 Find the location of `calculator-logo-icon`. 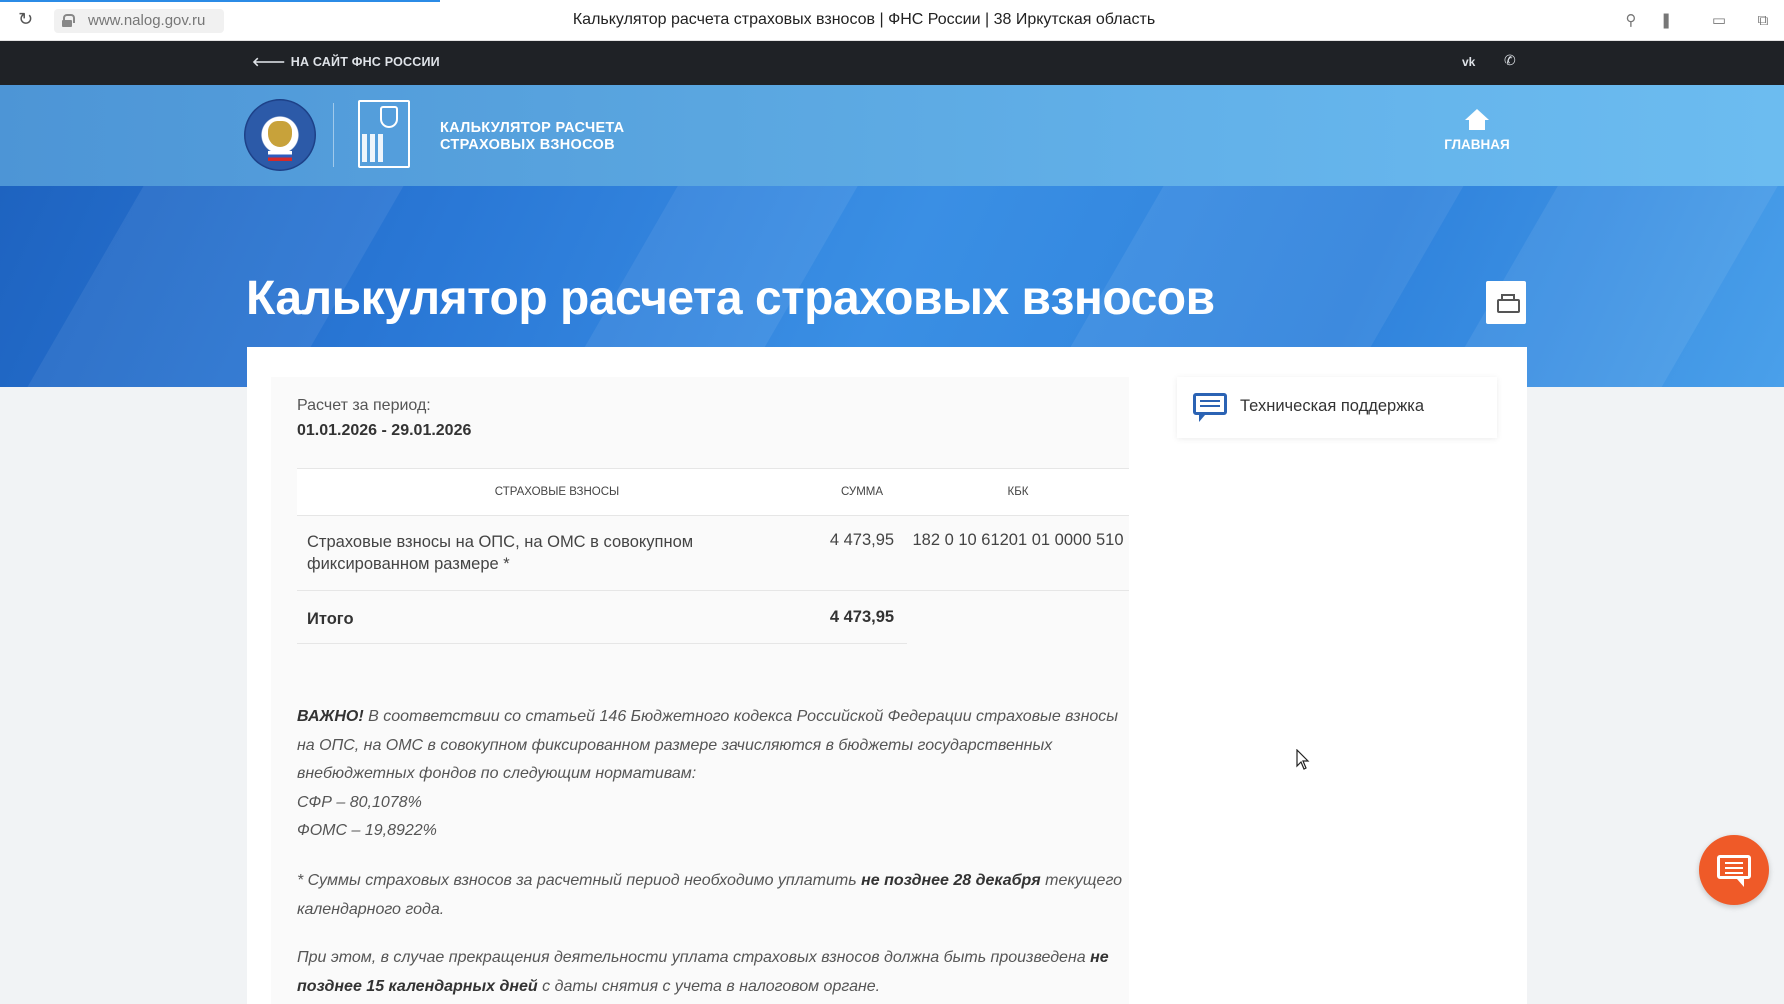

calculator-logo-icon is located at coordinates (385, 135).